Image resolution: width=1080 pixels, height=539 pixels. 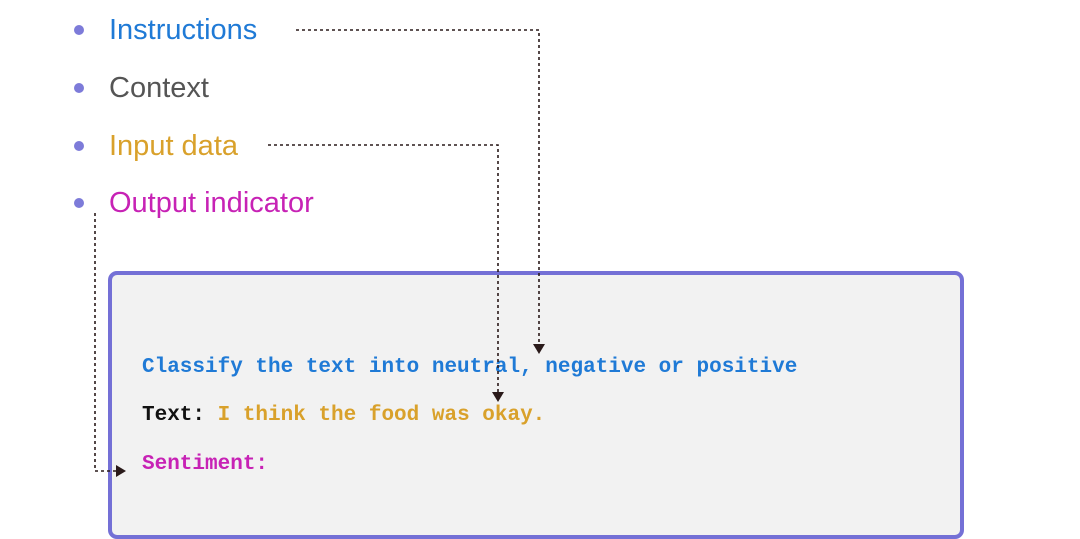 What do you see at coordinates (183, 30) in the screenshot?
I see `legend-label-instructions: Instructions` at bounding box center [183, 30].